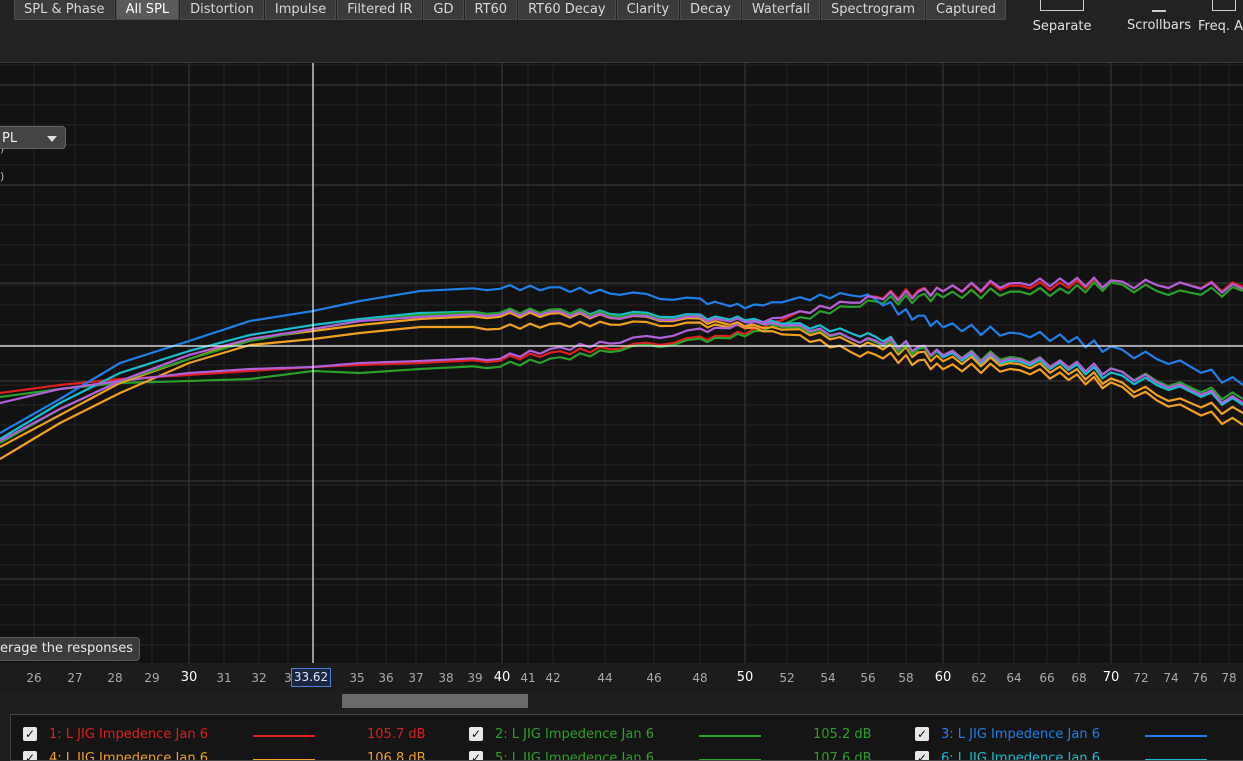 The height and width of the screenshot is (761, 1243). What do you see at coordinates (787, 678) in the screenshot?
I see `frequency-tick-label: 52` at bounding box center [787, 678].